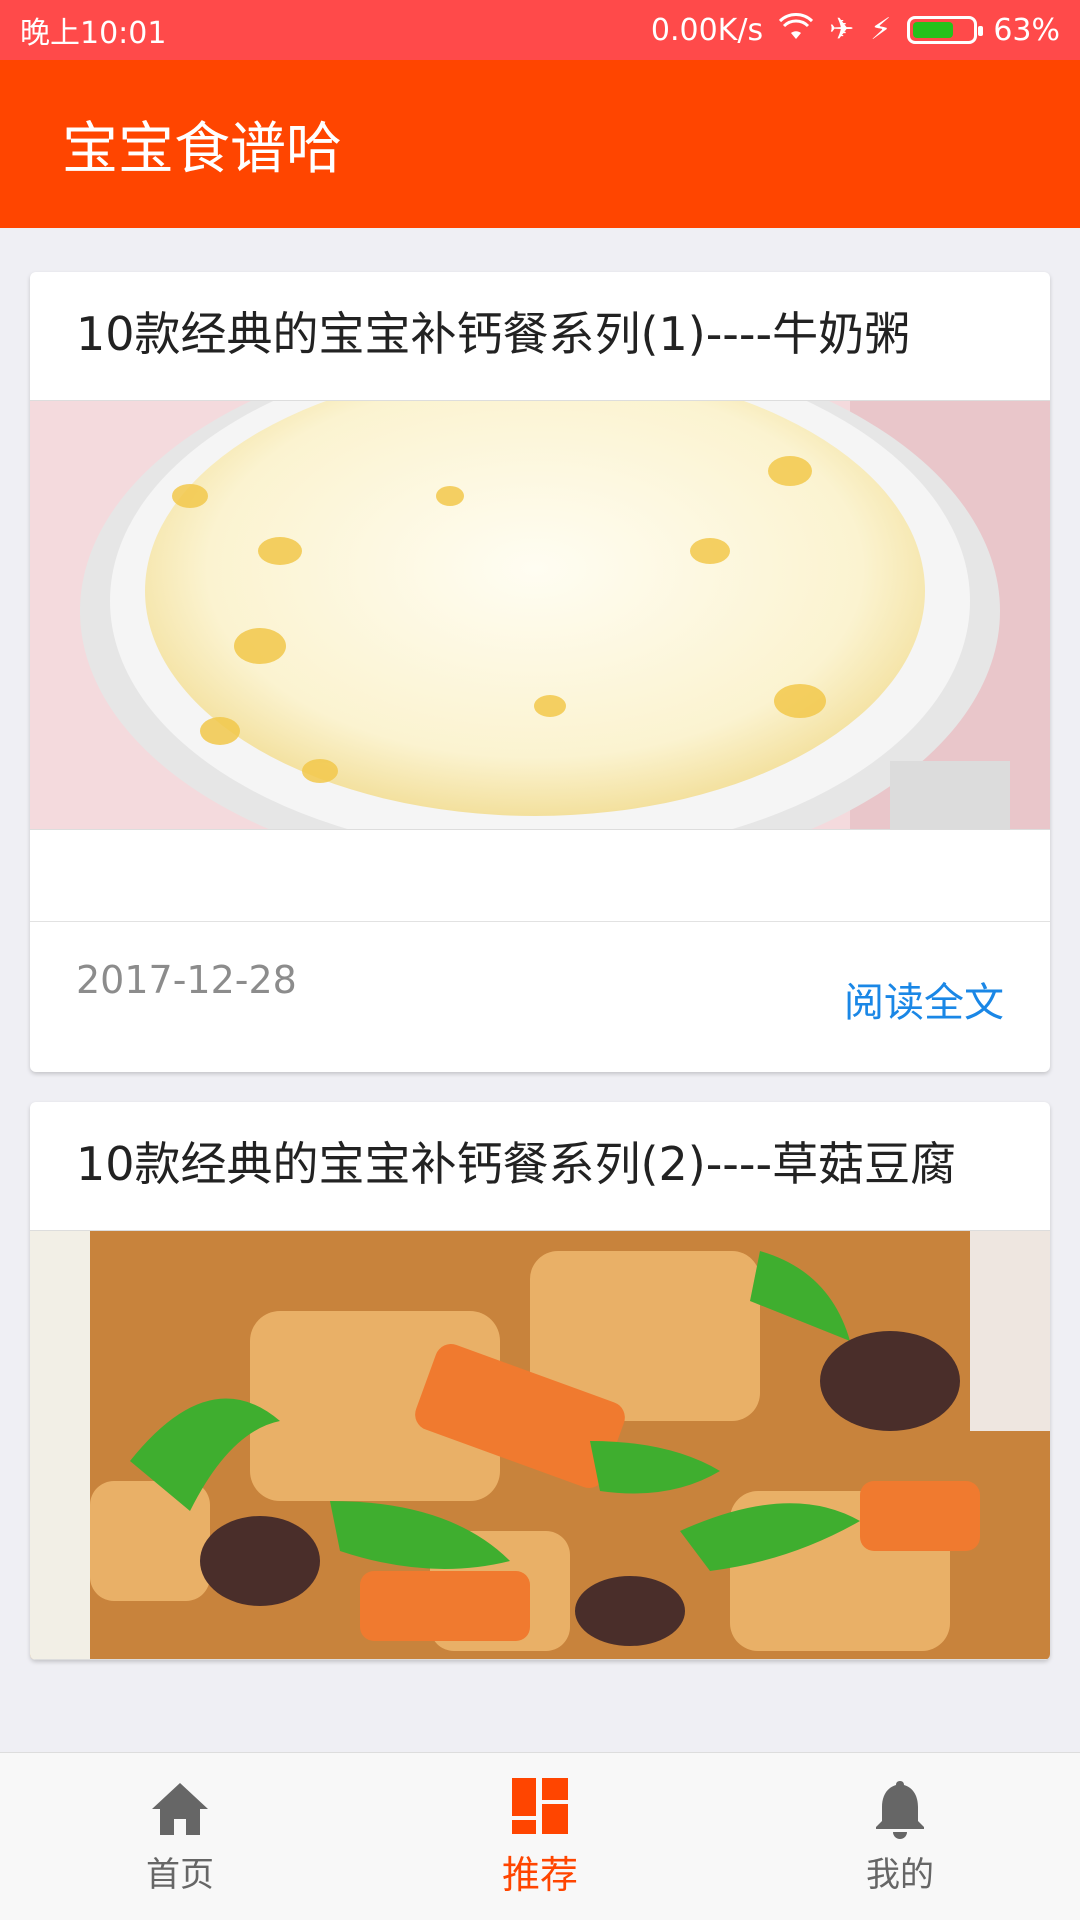 The height and width of the screenshot is (1920, 1080). Describe the element at coordinates (186, 980) in the screenshot. I see `publish-date: 2017-12-28` at that location.